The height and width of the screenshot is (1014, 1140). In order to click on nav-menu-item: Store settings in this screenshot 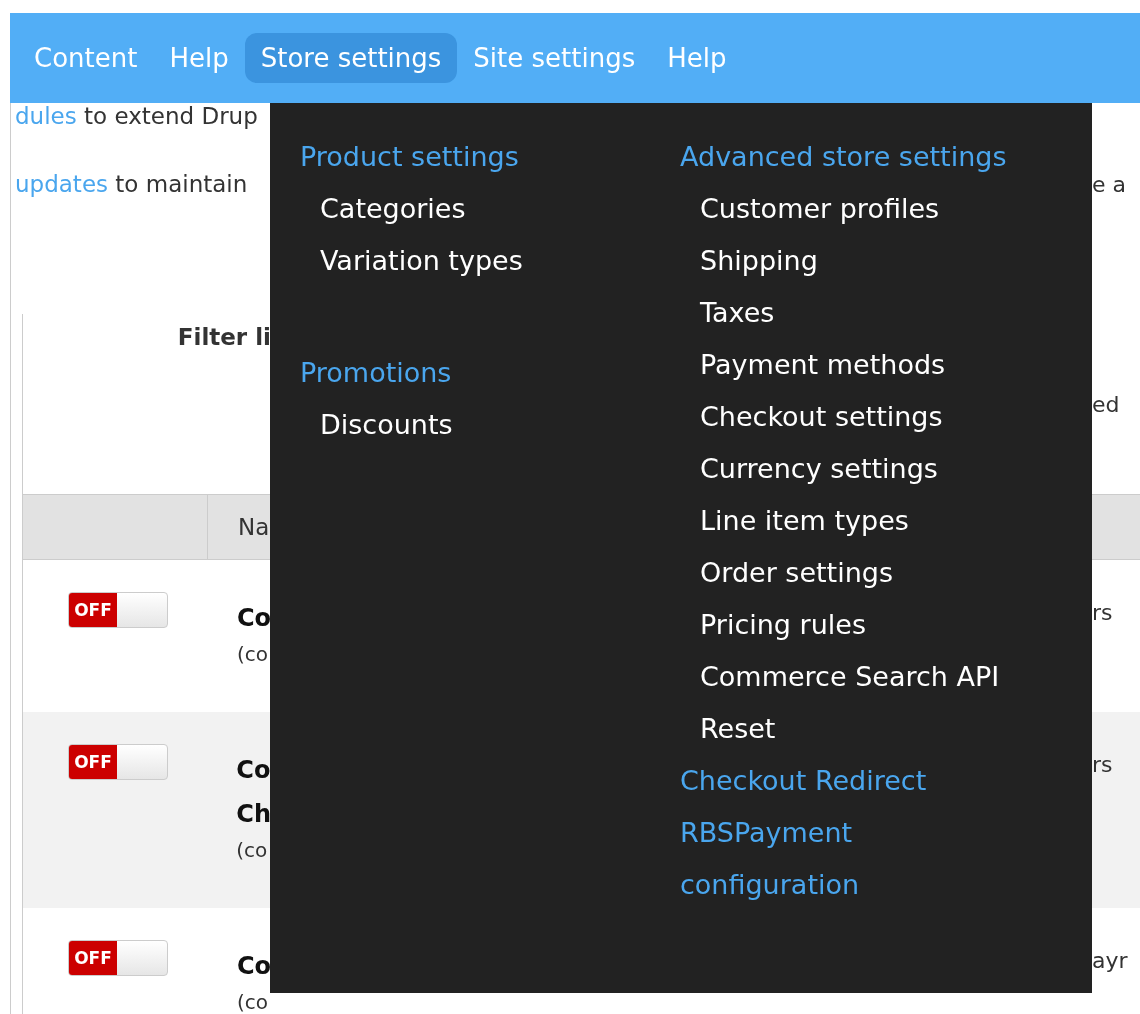, I will do `click(351, 58)`.